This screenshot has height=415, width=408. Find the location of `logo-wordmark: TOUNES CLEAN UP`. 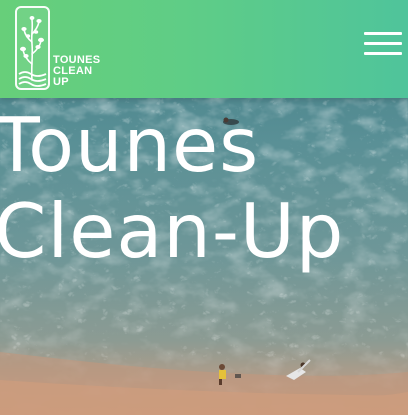

logo-wordmark: TOUNES CLEAN UP is located at coordinates (76, 71).